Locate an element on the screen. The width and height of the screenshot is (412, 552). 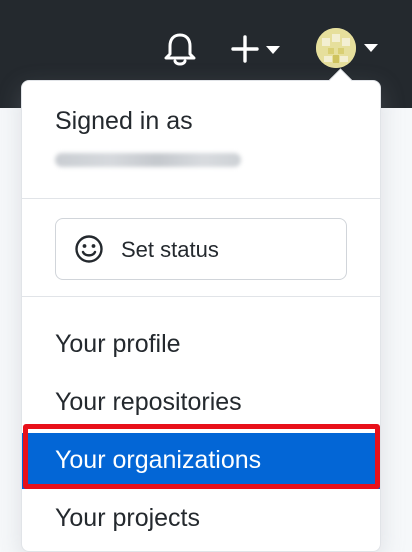
menu-item-your-projects: Your projects is located at coordinates (201, 519).